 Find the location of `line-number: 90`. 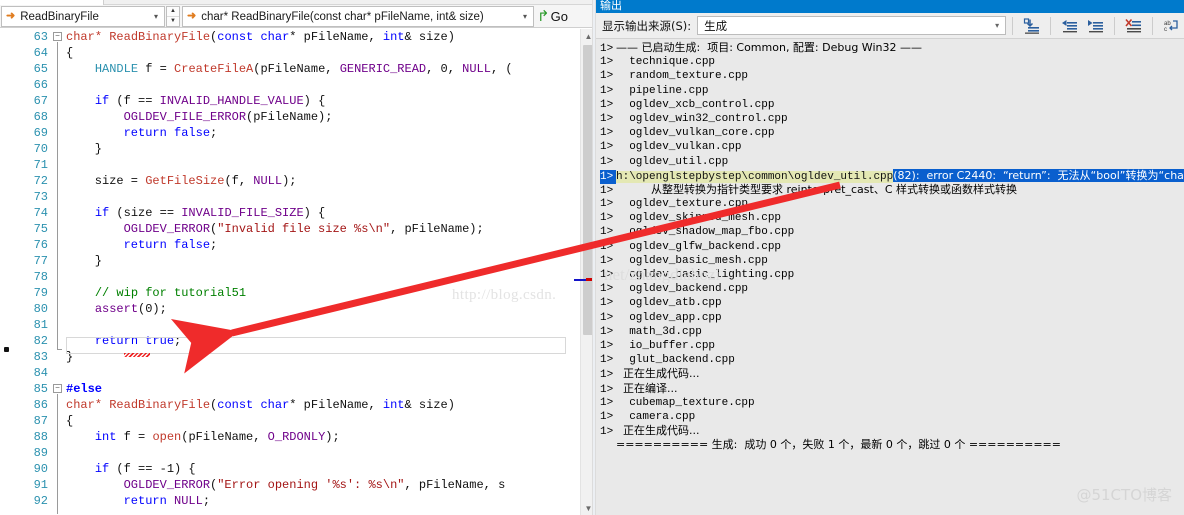

line-number: 90 is located at coordinates (40, 469).